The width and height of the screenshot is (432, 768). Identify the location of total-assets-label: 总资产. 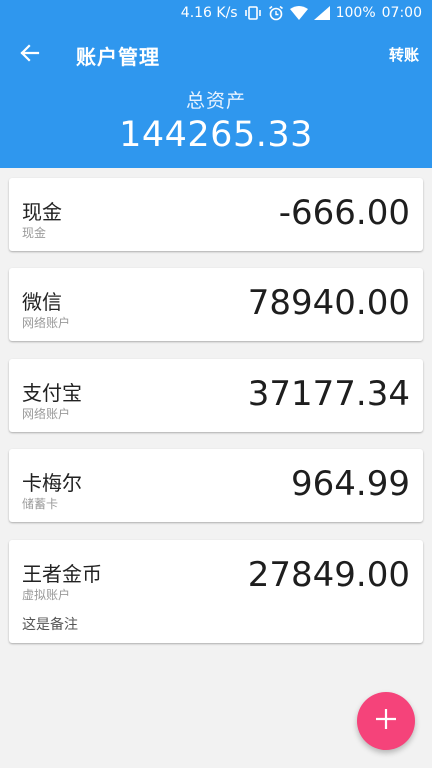
(215, 101).